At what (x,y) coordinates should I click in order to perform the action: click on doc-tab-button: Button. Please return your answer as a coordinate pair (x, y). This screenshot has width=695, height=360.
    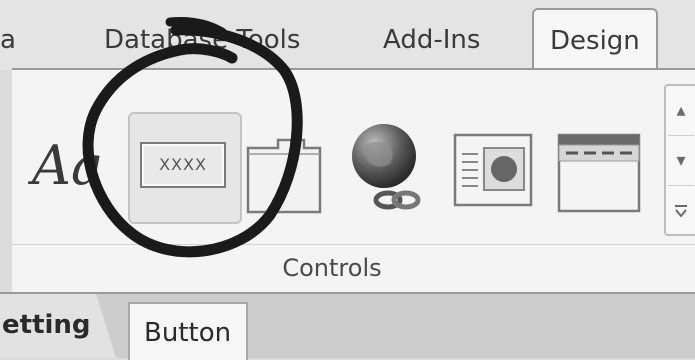
    Looking at the image, I should click on (188, 331).